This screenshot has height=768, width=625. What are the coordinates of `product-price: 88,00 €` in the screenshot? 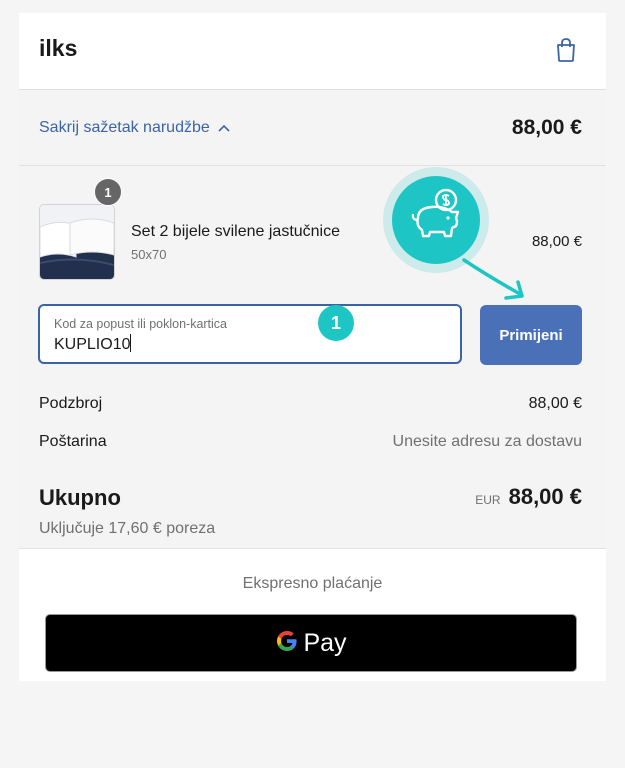 It's located at (556, 241).